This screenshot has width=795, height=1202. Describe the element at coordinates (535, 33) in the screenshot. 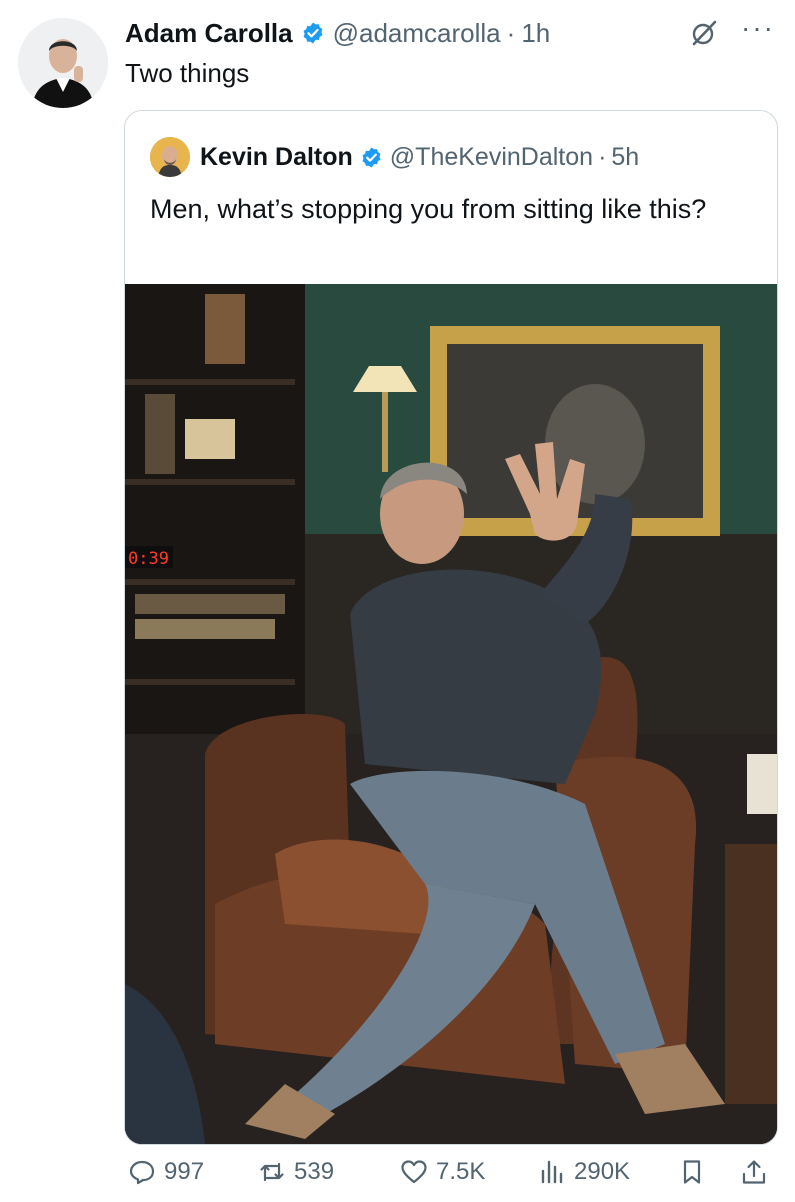

I see `tweet-time: 1h` at that location.